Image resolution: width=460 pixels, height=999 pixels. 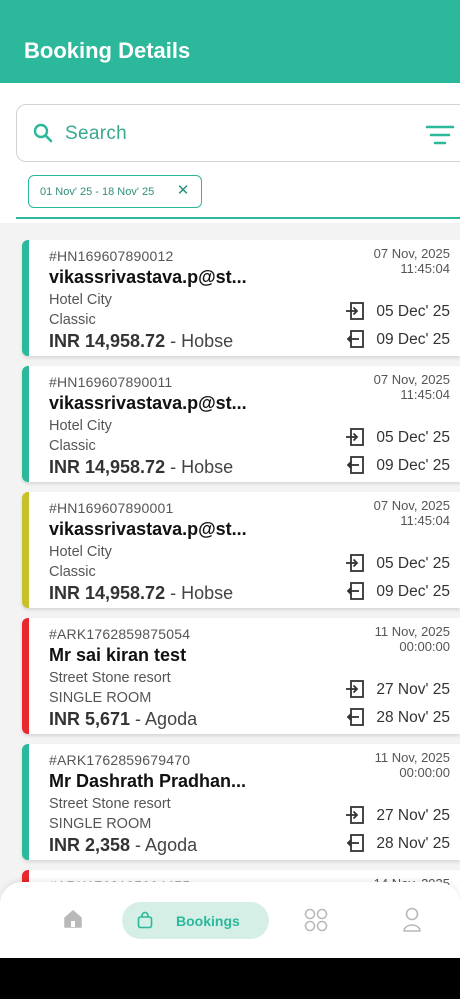 I want to click on nav-bookings: Bookings, so click(x=195, y=920).